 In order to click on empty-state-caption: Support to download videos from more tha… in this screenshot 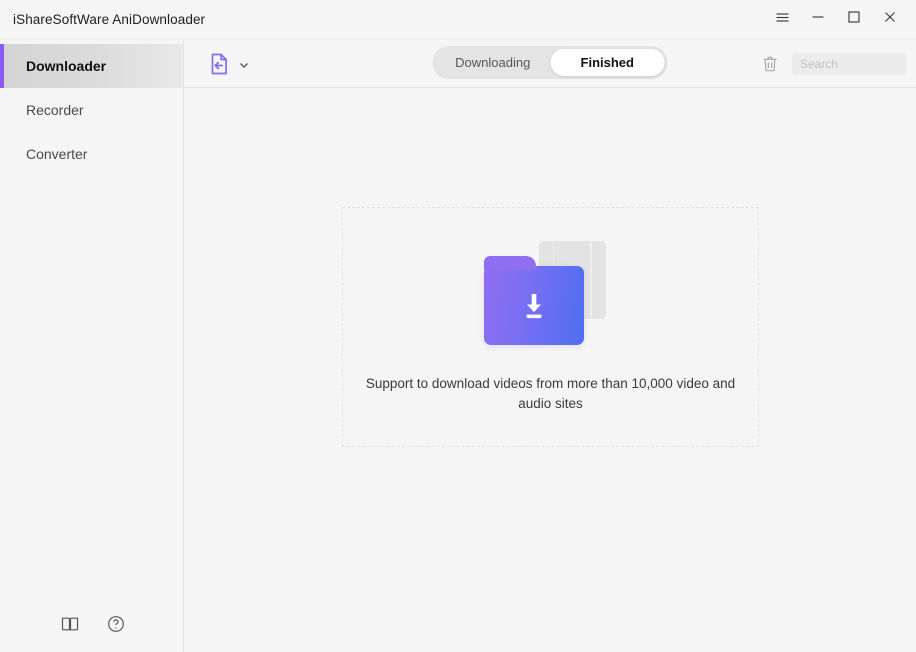, I will do `click(550, 393)`.